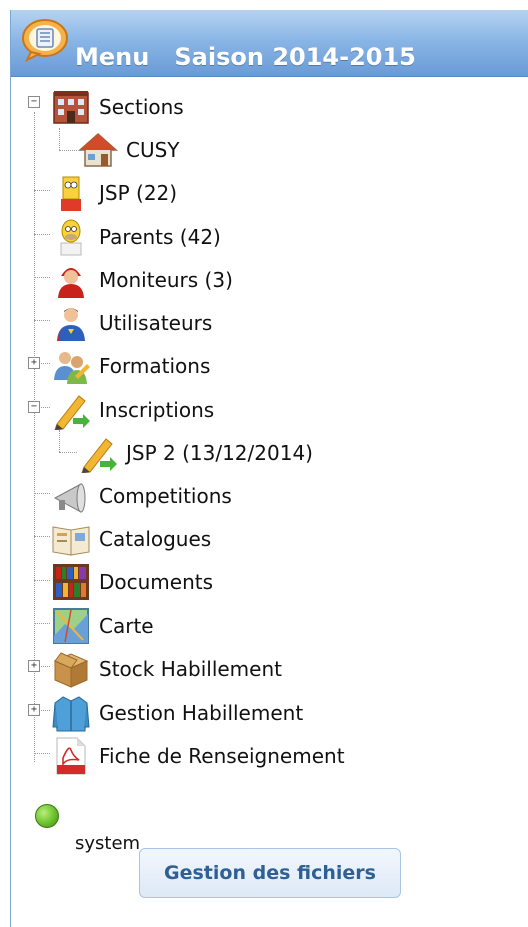 The image size is (528, 927). I want to click on files-management-label: Gestion des fichiers, so click(270, 873).